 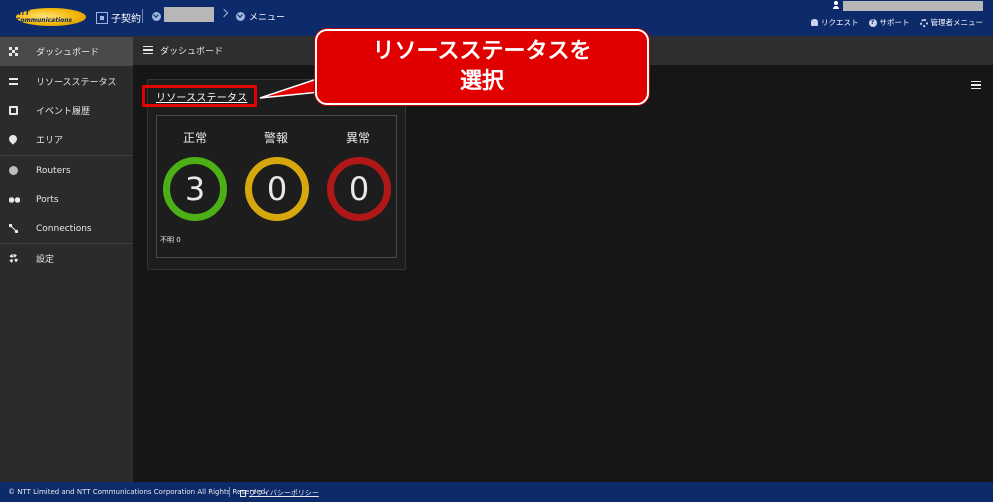 What do you see at coordinates (50, 141) in the screenshot?
I see `sidebar-item-label: エリア` at bounding box center [50, 141].